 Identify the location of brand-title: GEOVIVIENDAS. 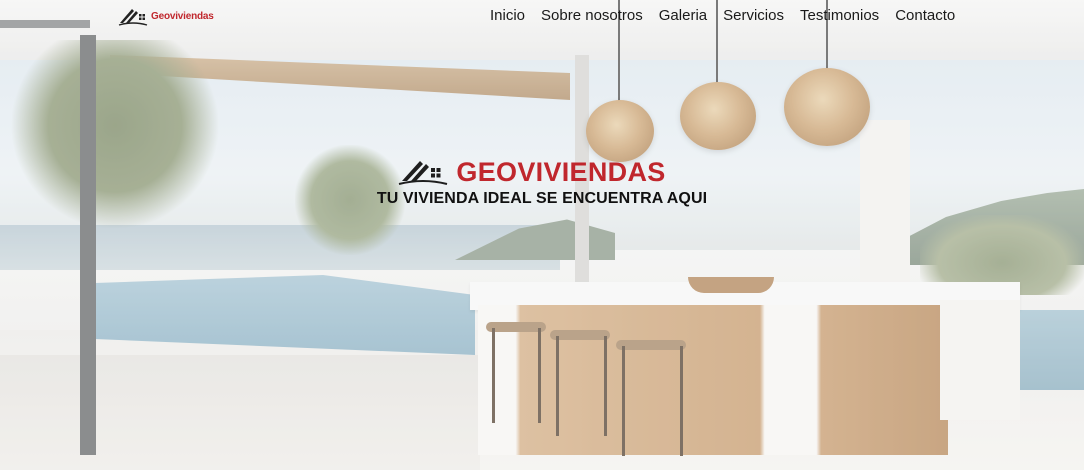
(561, 172).